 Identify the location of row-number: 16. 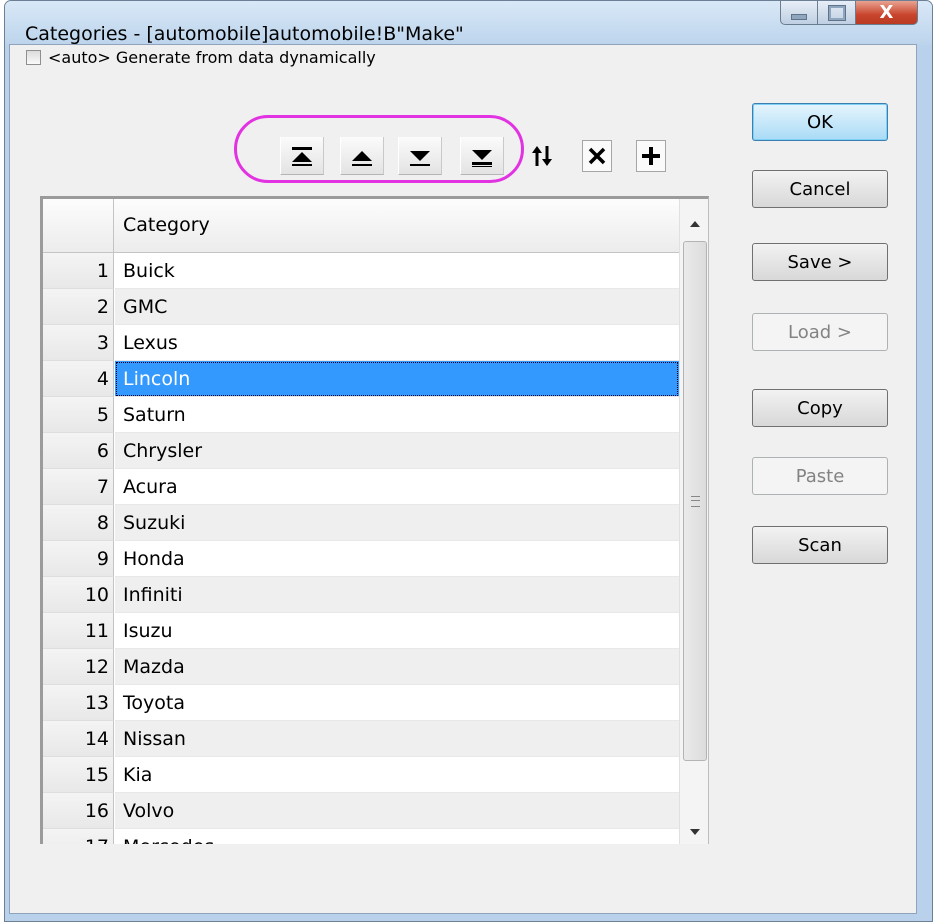
(78, 811).